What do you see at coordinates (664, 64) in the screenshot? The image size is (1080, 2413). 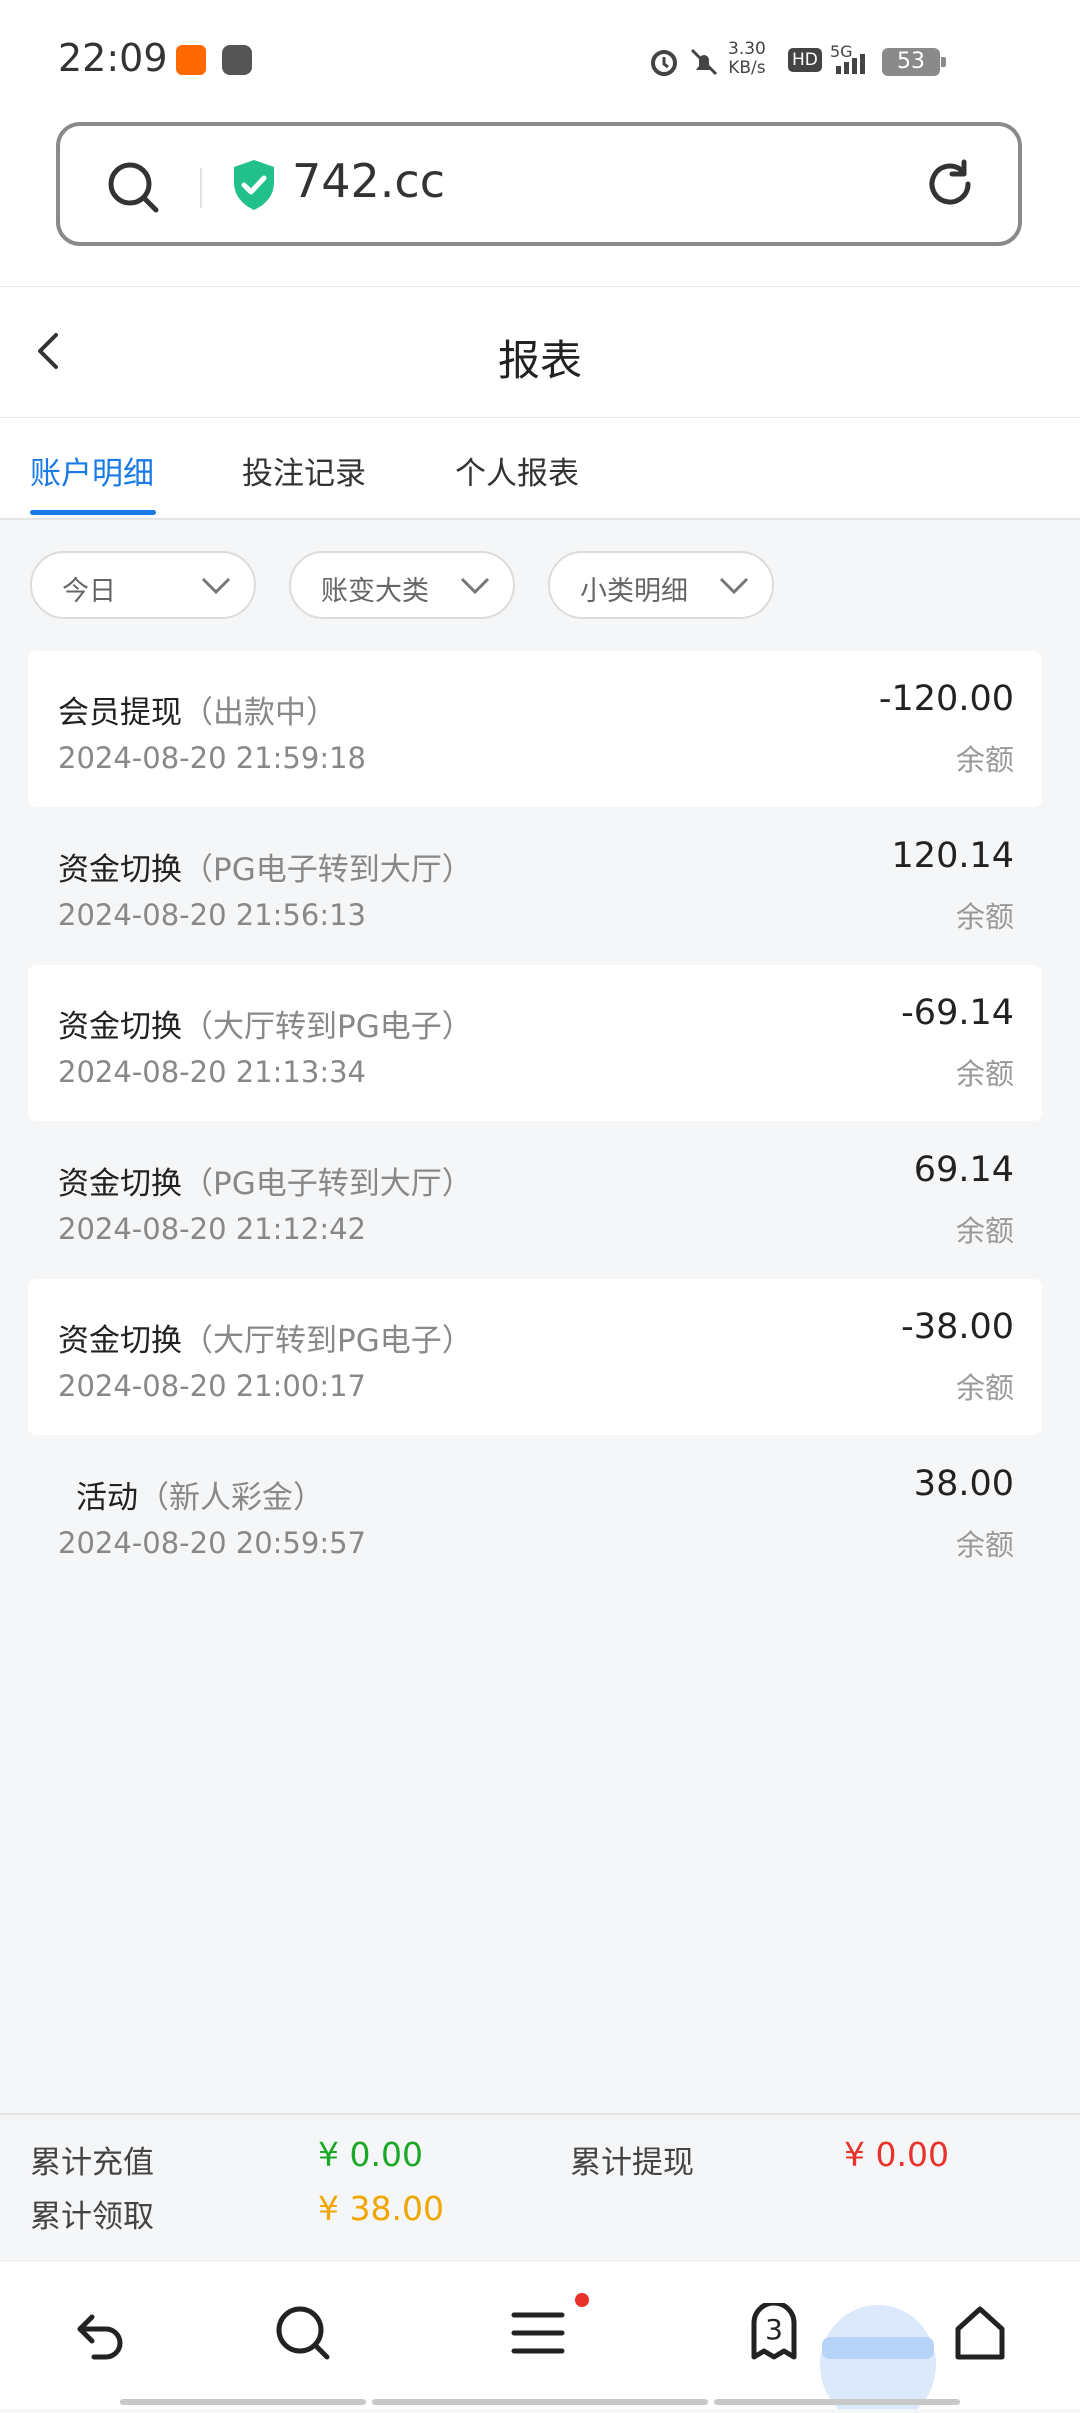 I see `alarm-icon` at bounding box center [664, 64].